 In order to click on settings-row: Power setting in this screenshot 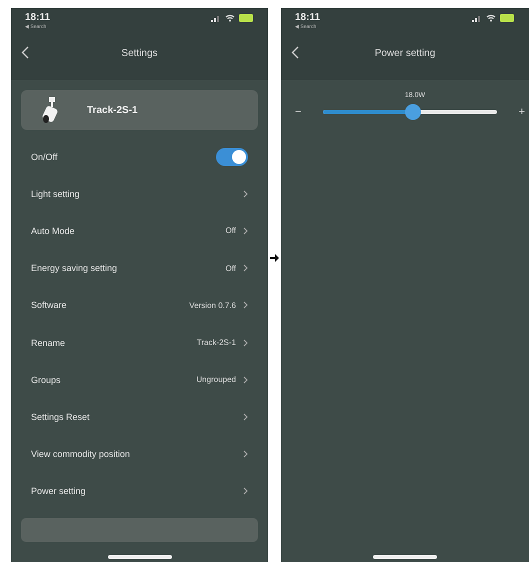, I will do `click(139, 491)`.